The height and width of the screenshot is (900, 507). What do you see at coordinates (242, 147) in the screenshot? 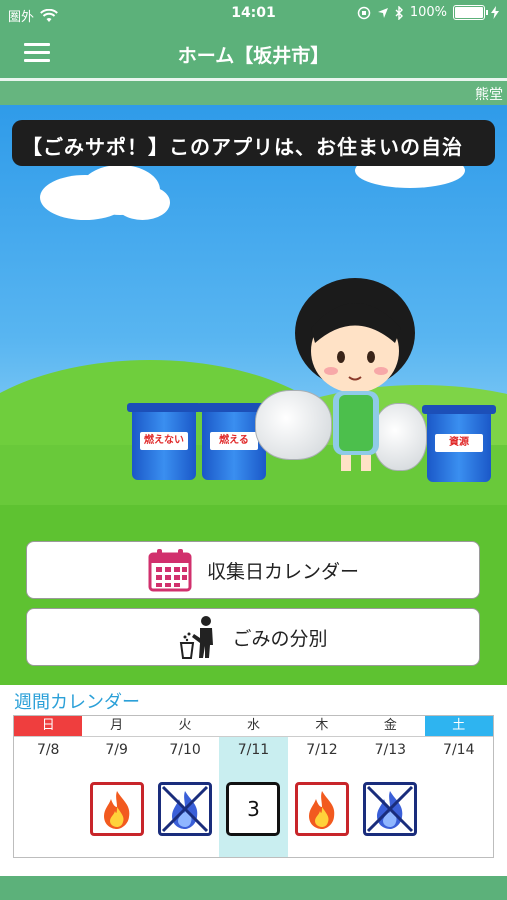
I see `banner-text: 【ごみサポ！】このアプリは、お住まいの自治` at bounding box center [242, 147].